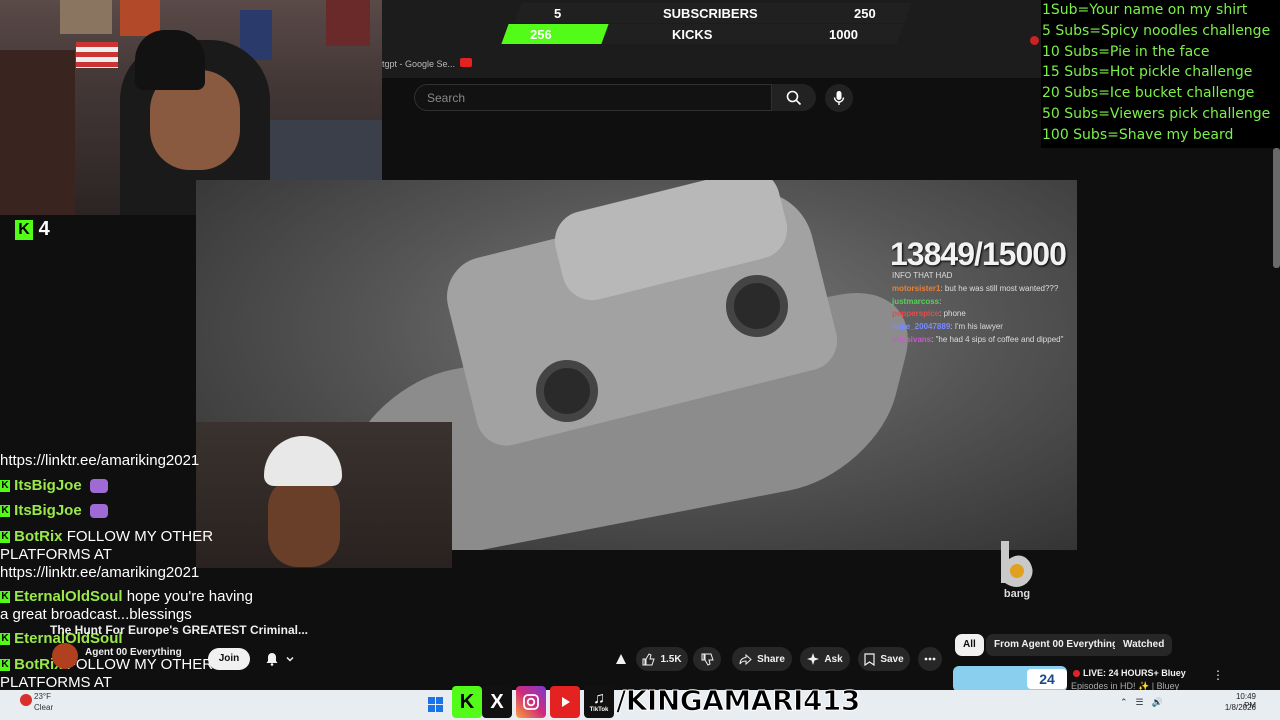 The image size is (1280, 720). Describe the element at coordinates (843, 34) in the screenshot. I see `kicks-goal: 1000` at that location.